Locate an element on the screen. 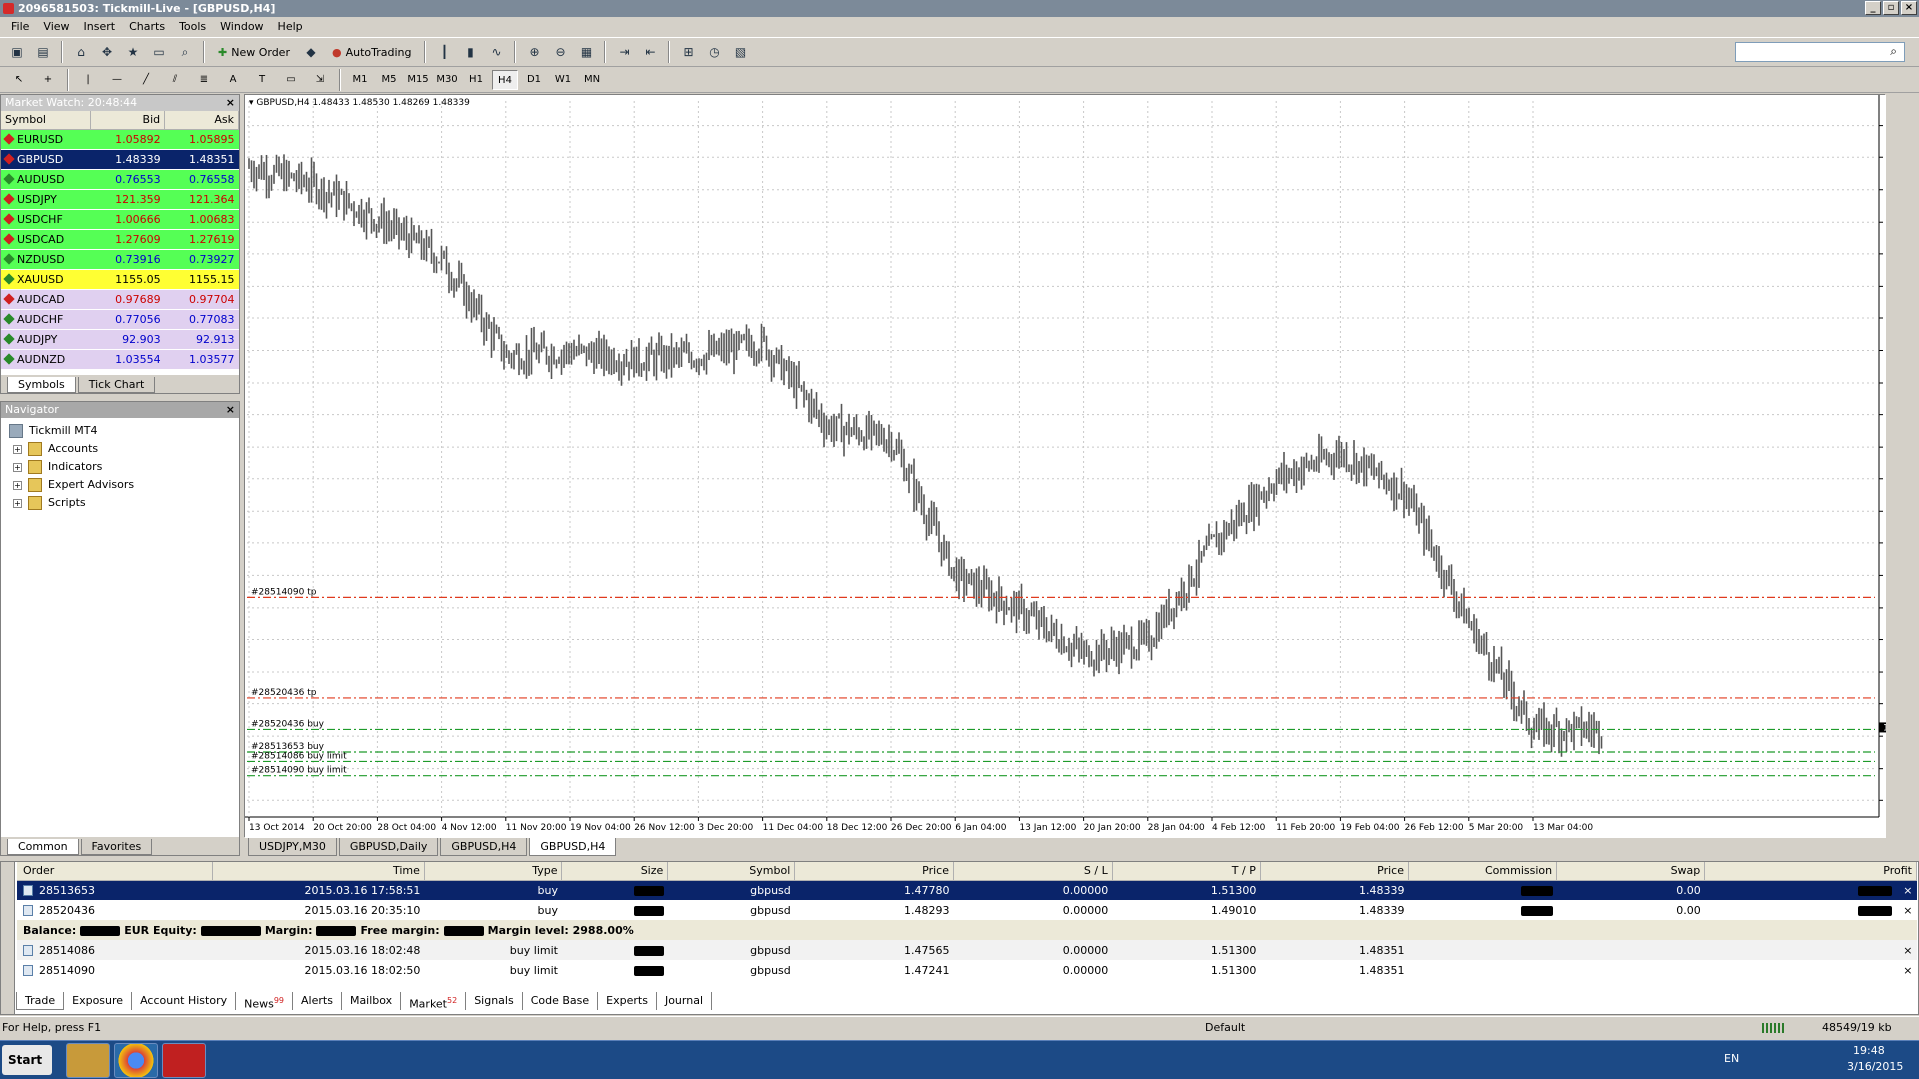 This screenshot has width=1919, height=1079. line-chart-icon: ∿ is located at coordinates (496, 52).